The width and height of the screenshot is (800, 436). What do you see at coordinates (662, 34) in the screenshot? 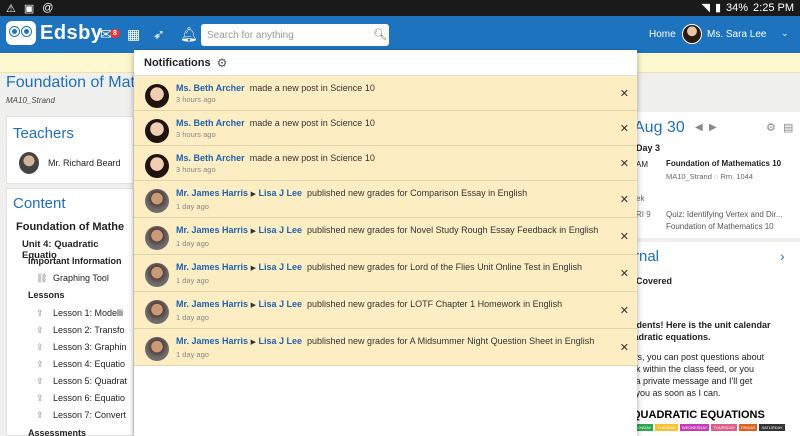
I see `home-link: Home` at bounding box center [662, 34].